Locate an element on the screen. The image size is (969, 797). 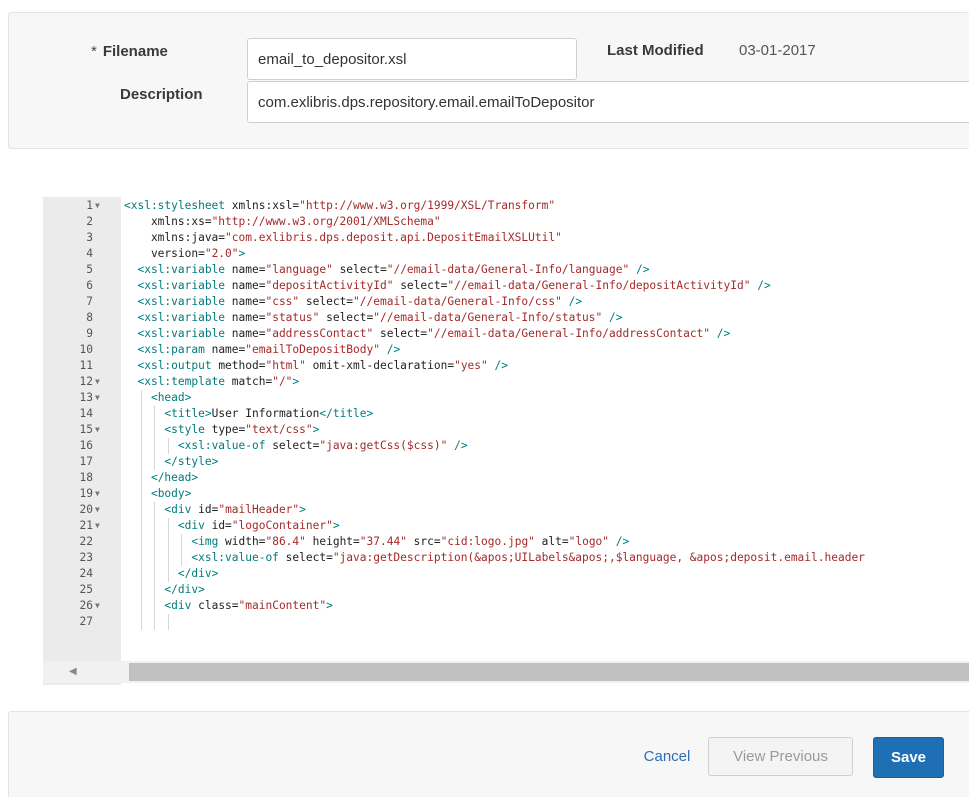
line-number: 6 is located at coordinates (89, 285).